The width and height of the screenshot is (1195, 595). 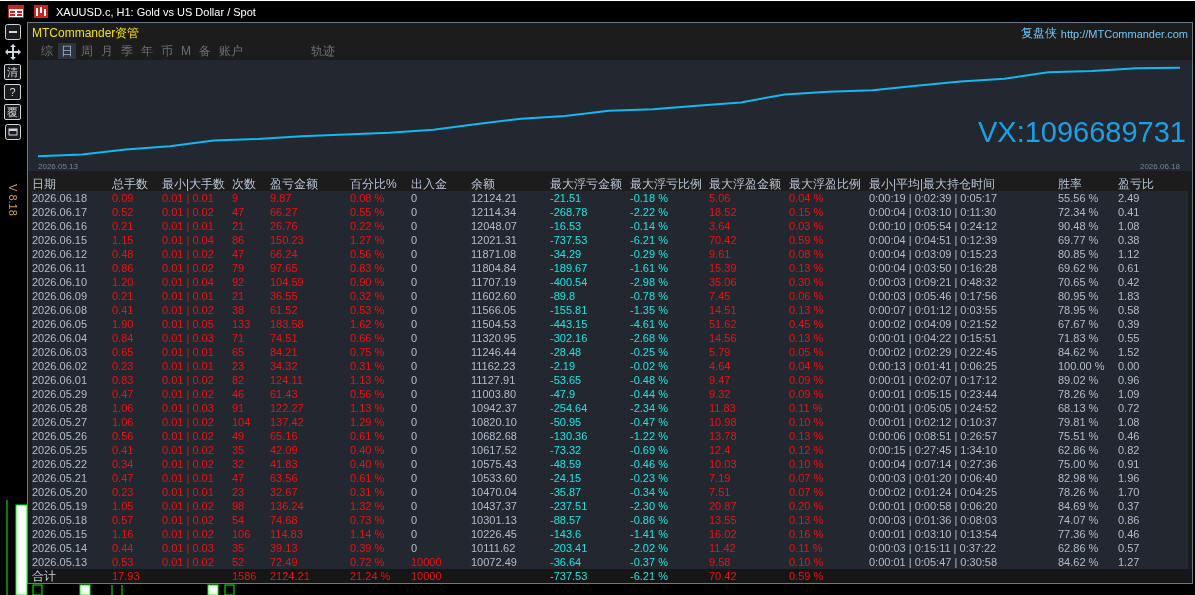 I want to click on table-cell-text: 0.21, so click(x=123, y=296).